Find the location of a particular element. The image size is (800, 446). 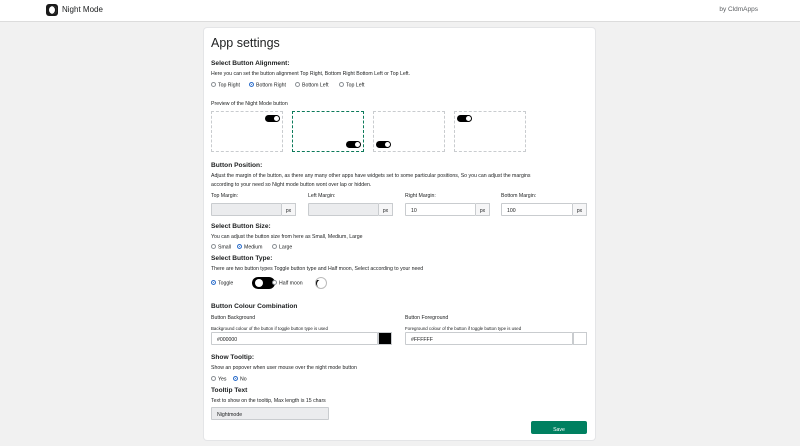

radio-label: Bottom Left is located at coordinates (315, 85).